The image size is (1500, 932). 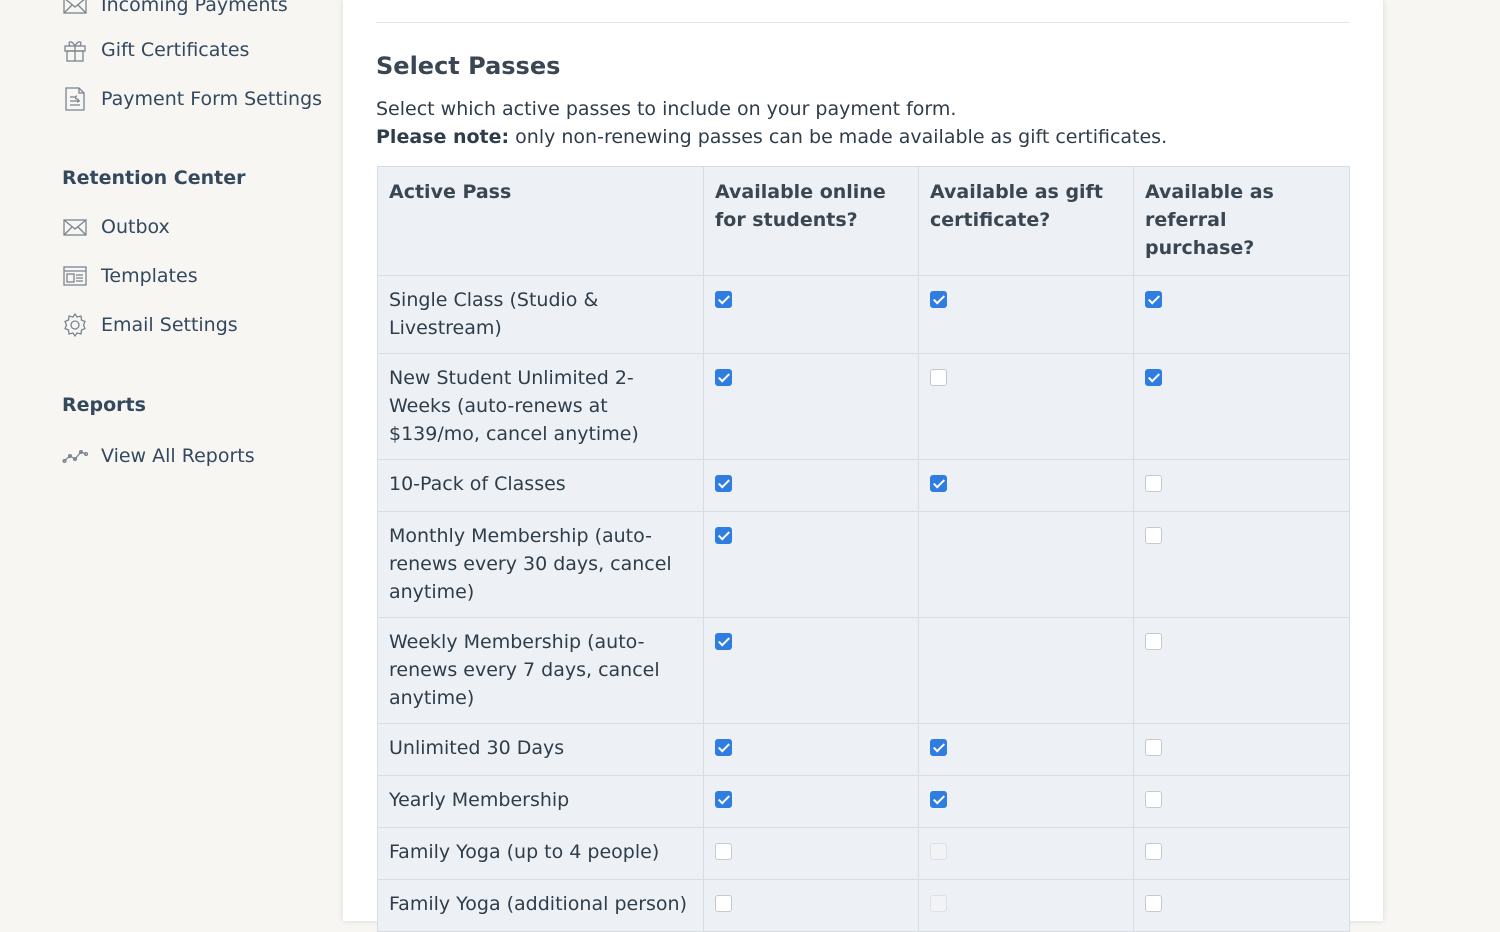 I want to click on sidebar-item-label: Payment Form Settings, so click(x=212, y=99).